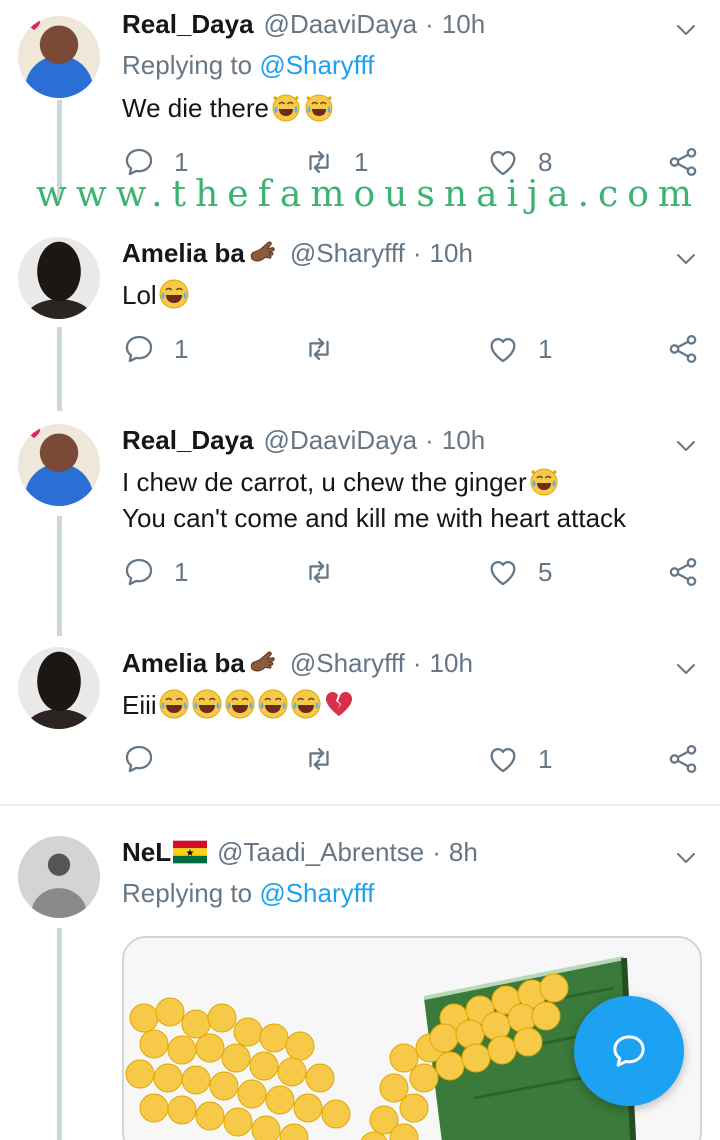 Image resolution: width=720 pixels, height=1140 pixels. What do you see at coordinates (360, 572) in the screenshot?
I see `tweet-actions: 1 5` at bounding box center [360, 572].